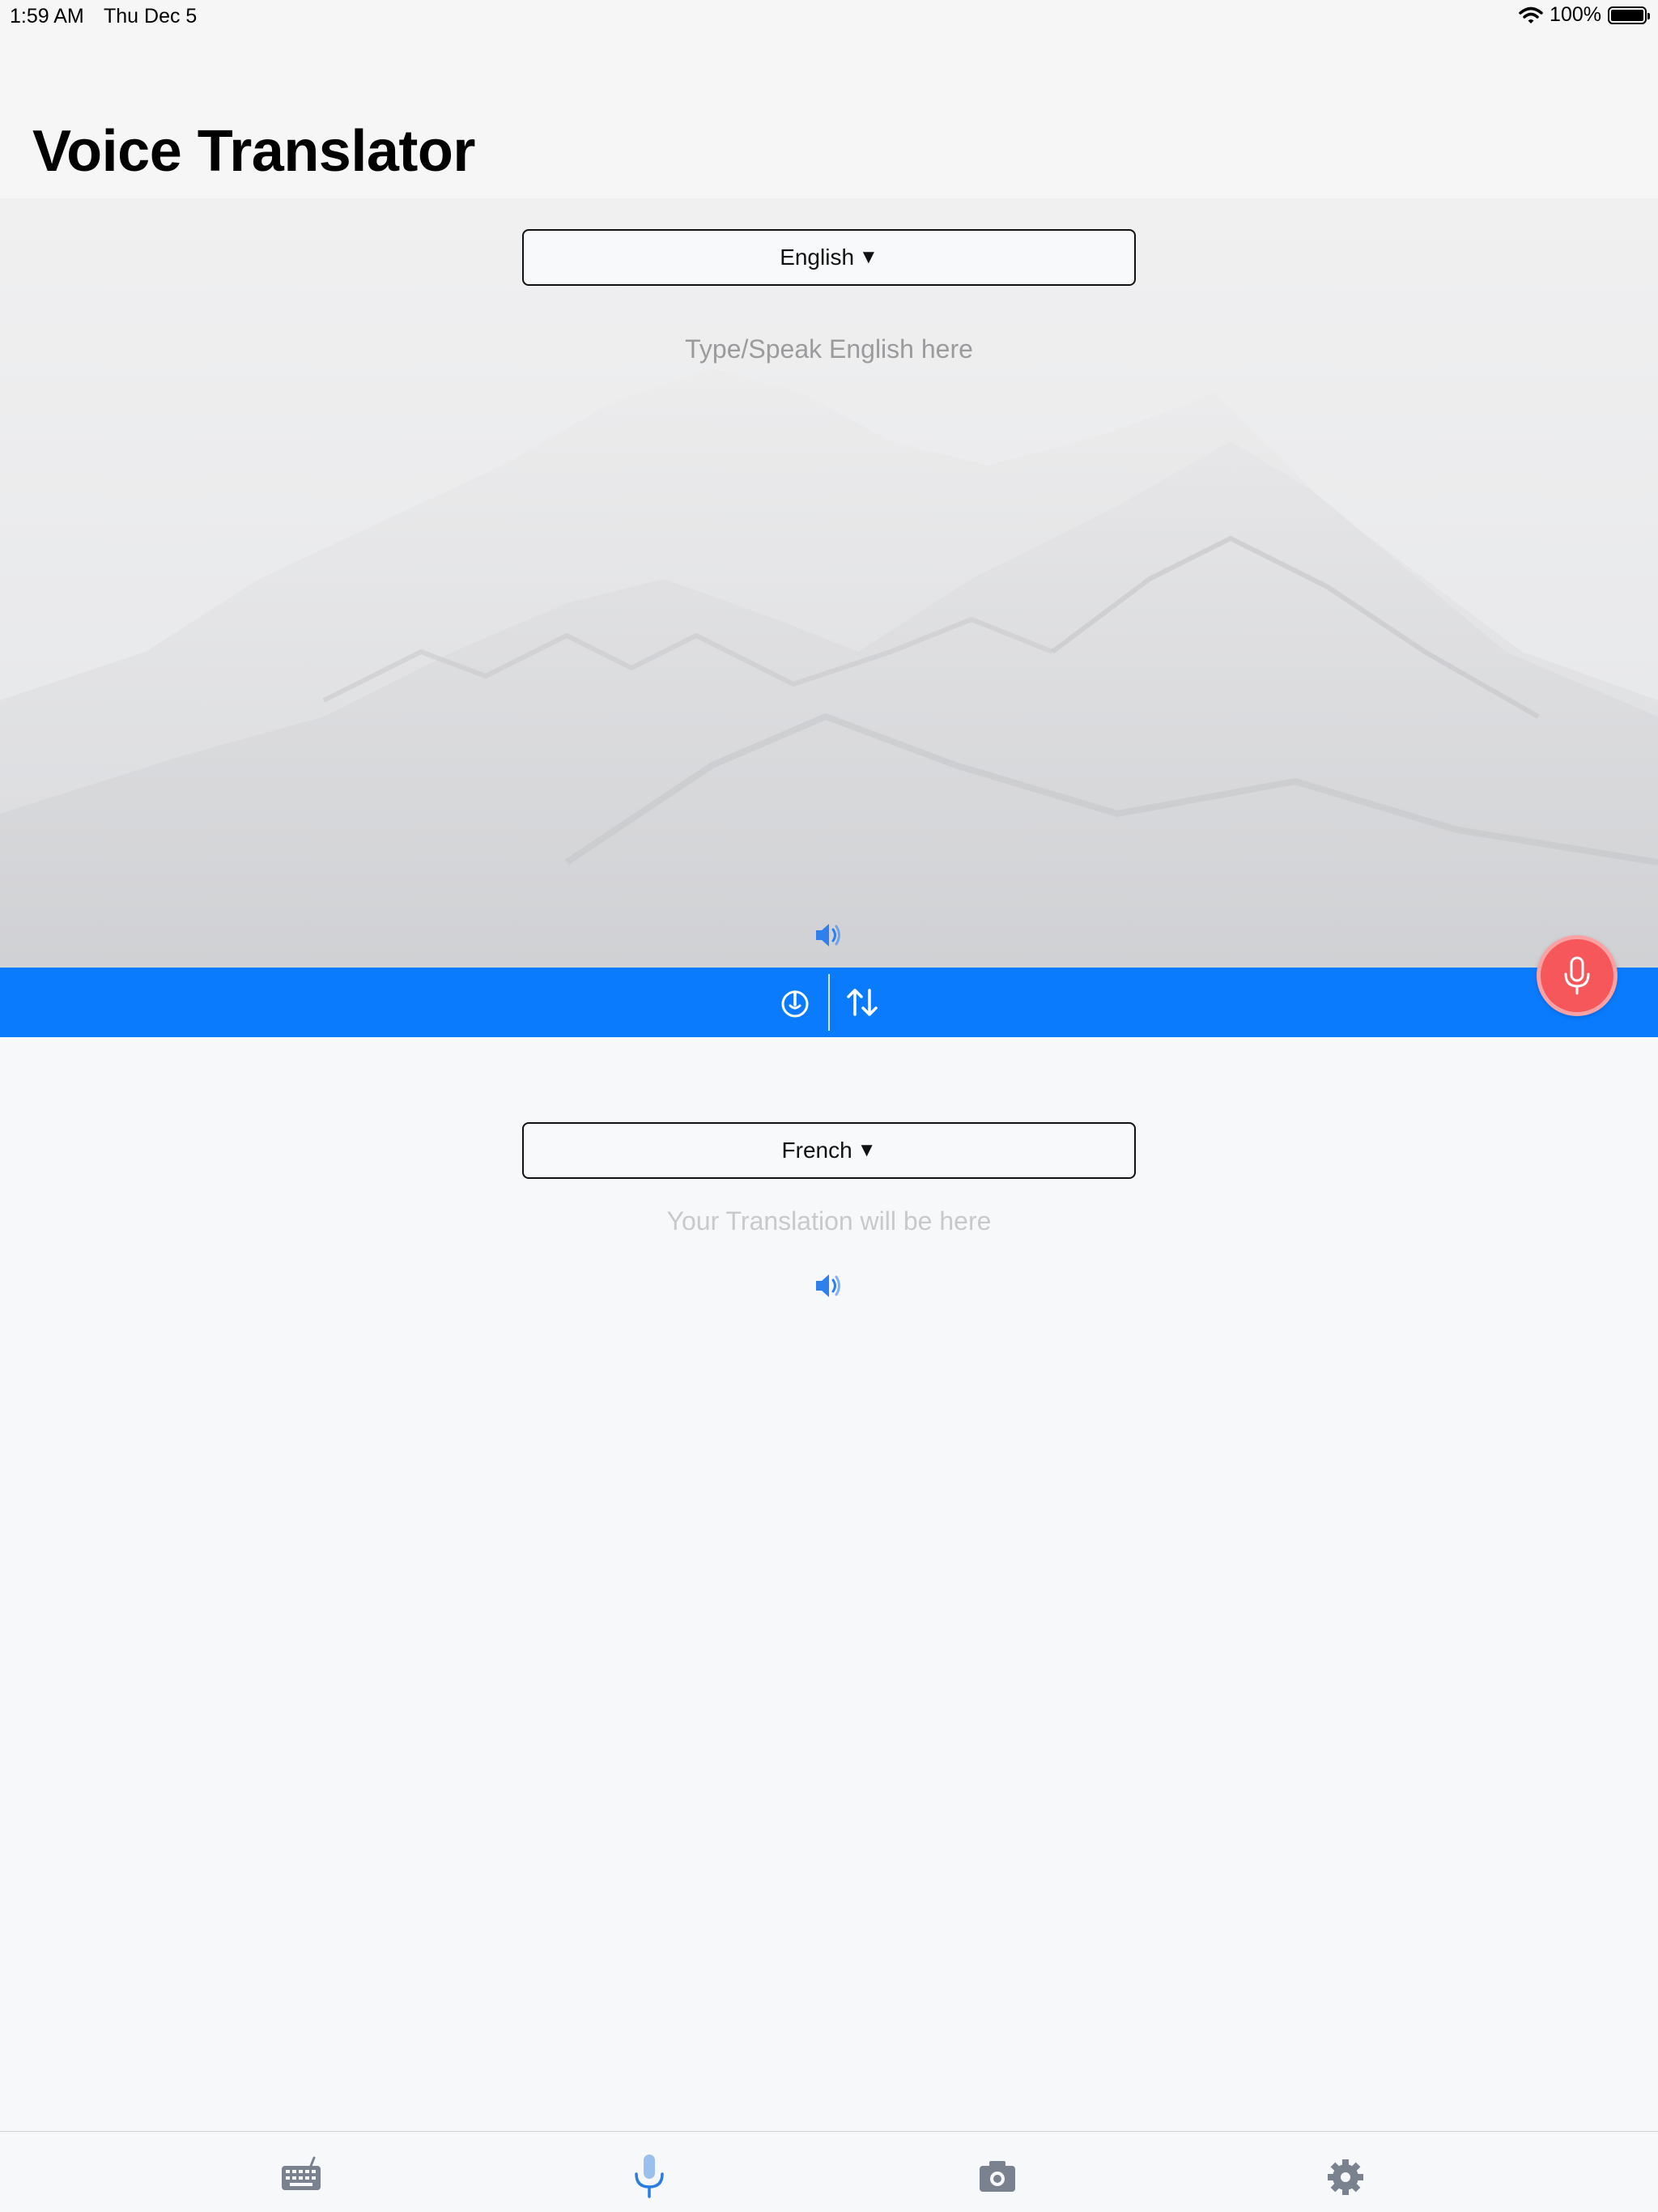  Describe the element at coordinates (1345, 2176) in the screenshot. I see `gear-icon` at that location.